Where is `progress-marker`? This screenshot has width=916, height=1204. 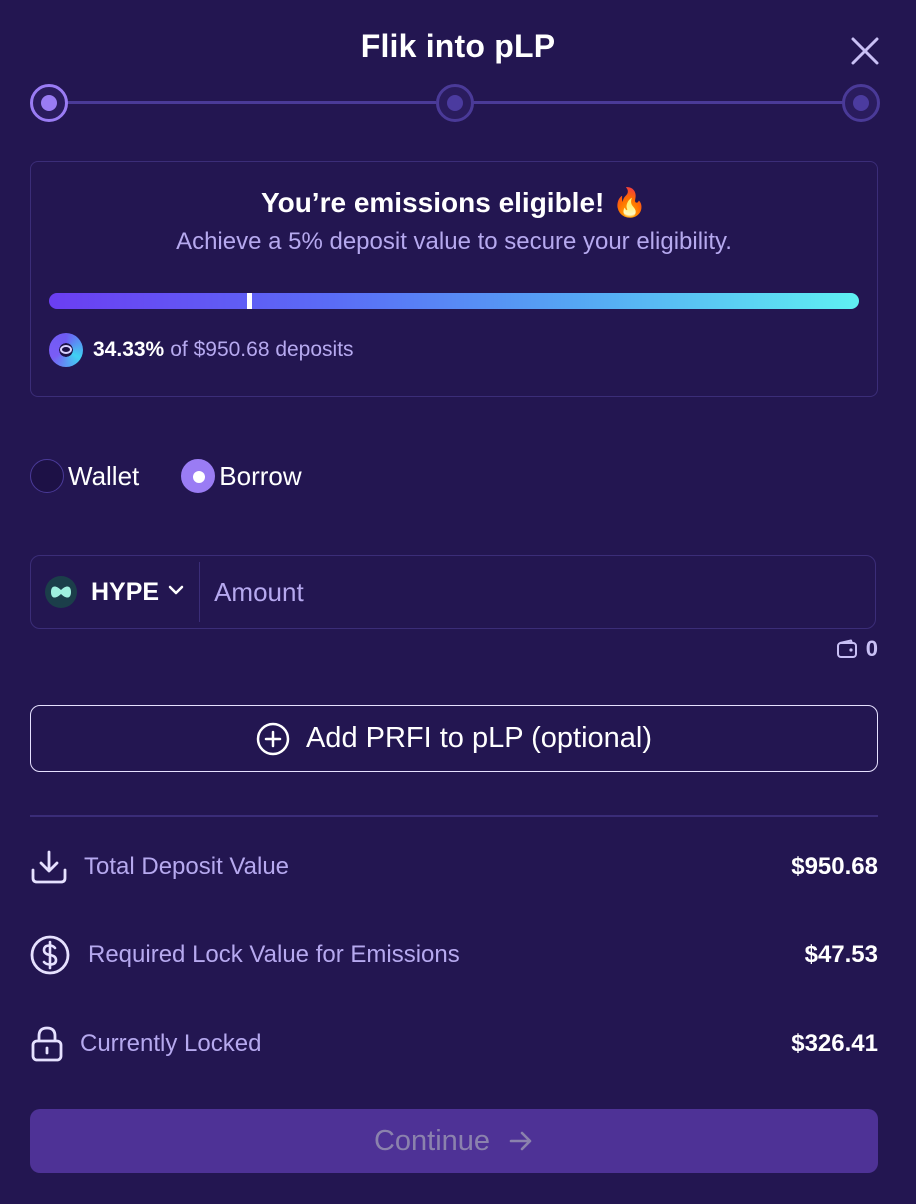 progress-marker is located at coordinates (249, 301).